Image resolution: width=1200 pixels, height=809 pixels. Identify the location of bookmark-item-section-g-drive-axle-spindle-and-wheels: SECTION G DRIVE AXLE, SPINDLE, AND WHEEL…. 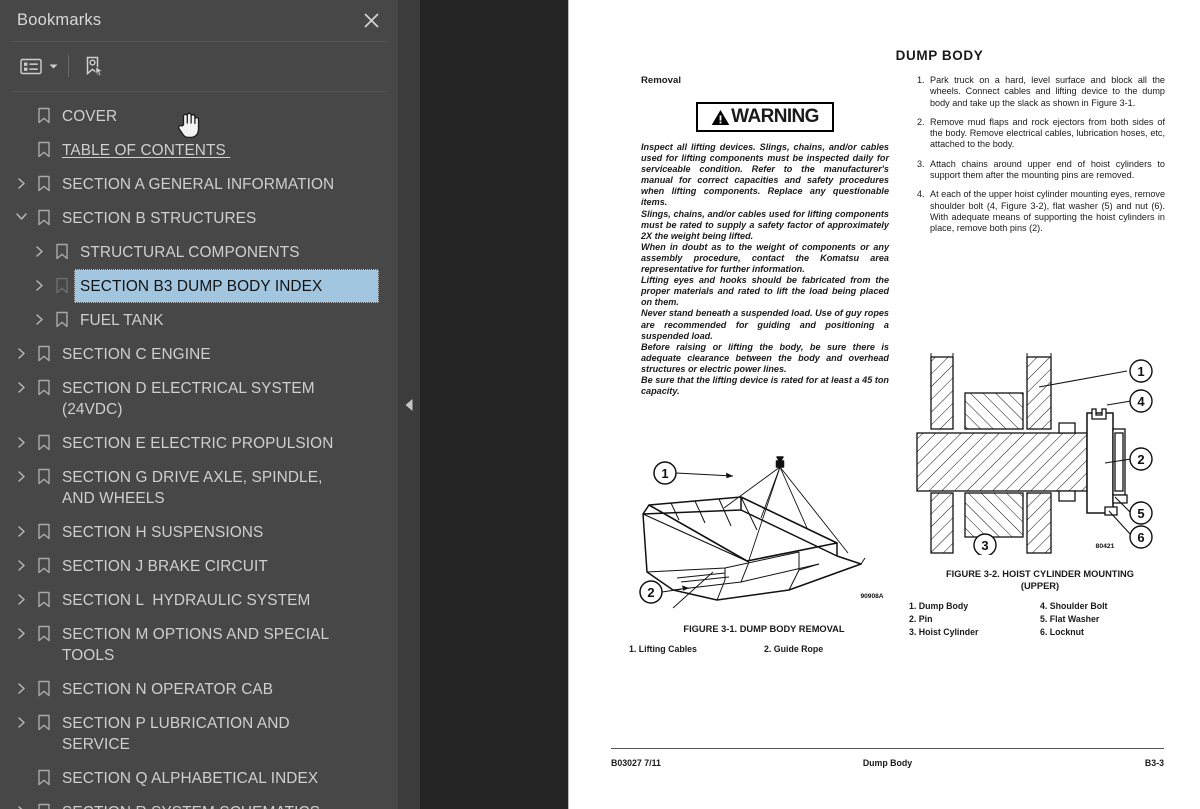
(199, 487).